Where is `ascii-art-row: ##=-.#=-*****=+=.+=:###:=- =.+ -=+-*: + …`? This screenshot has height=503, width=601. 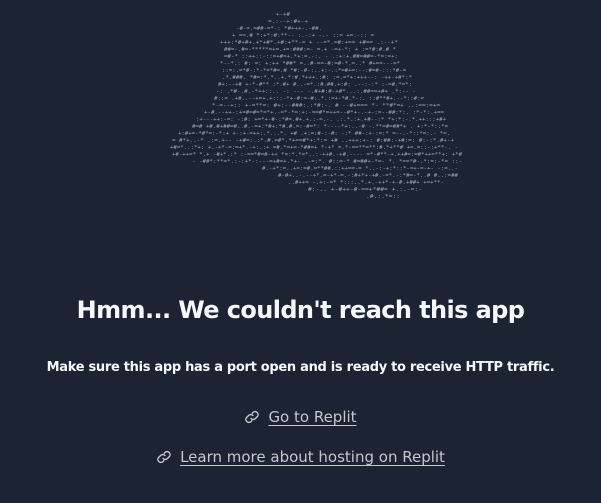 ascii-art-row: ##=-.#=-*****=+=.+=:###:=- =.+ -=+-*: + … is located at coordinates (310, 50).